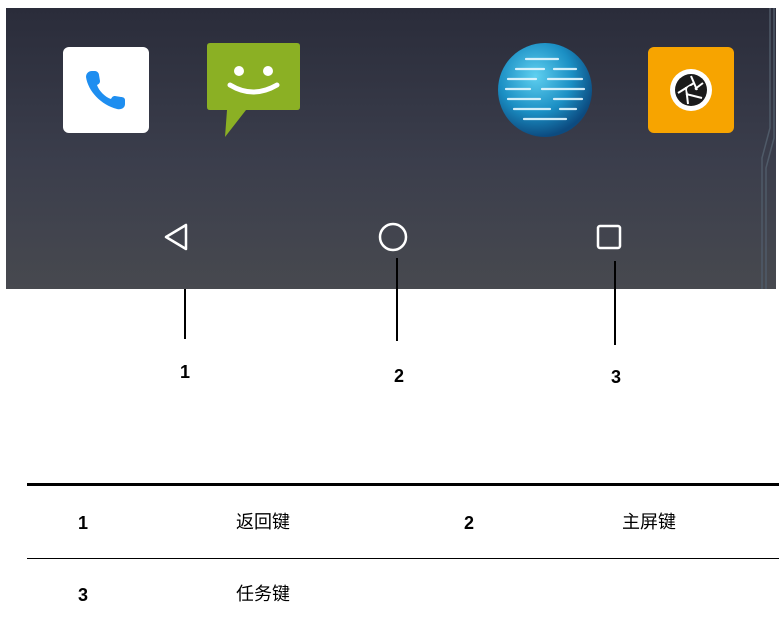  I want to click on home-circle-icon, so click(393, 237).